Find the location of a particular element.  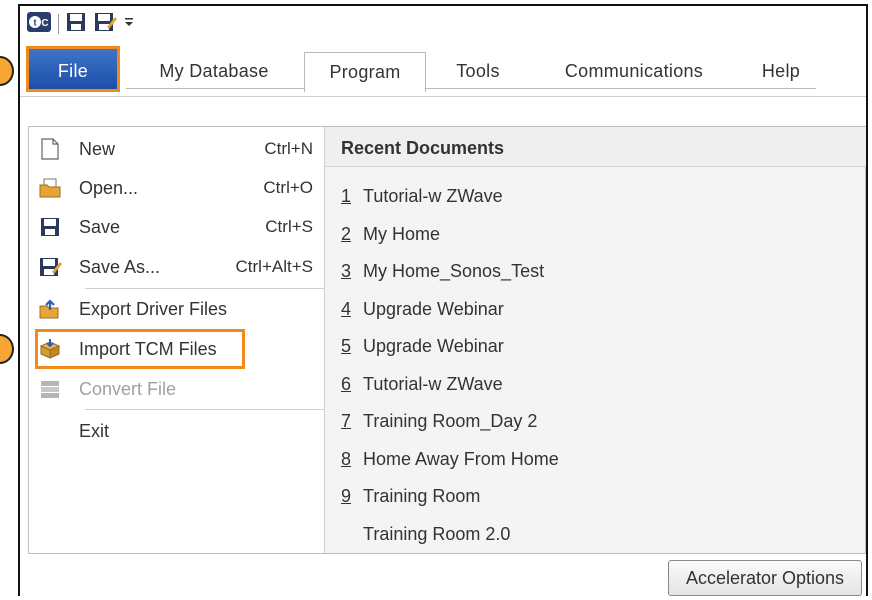

shortcut-label: Ctrl+O is located at coordinates (288, 187).